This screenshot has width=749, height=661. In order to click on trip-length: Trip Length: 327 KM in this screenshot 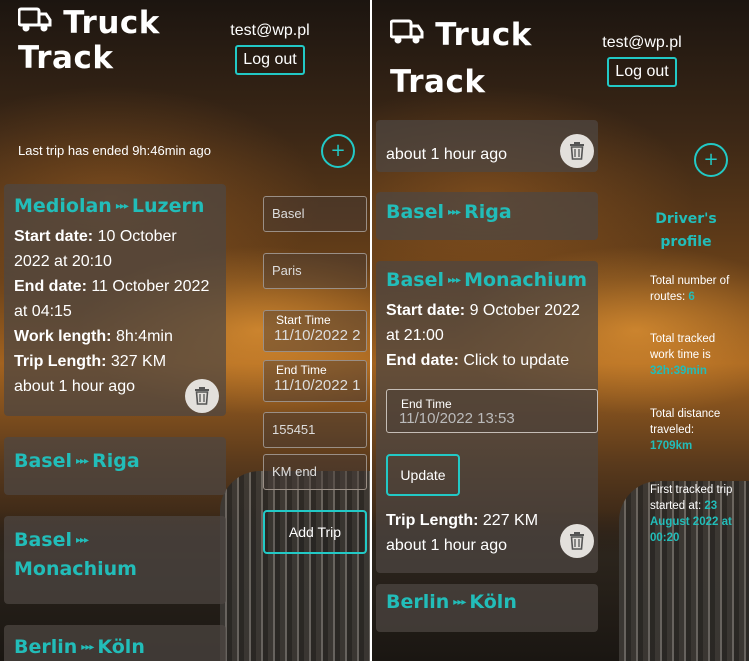, I will do `click(115, 361)`.